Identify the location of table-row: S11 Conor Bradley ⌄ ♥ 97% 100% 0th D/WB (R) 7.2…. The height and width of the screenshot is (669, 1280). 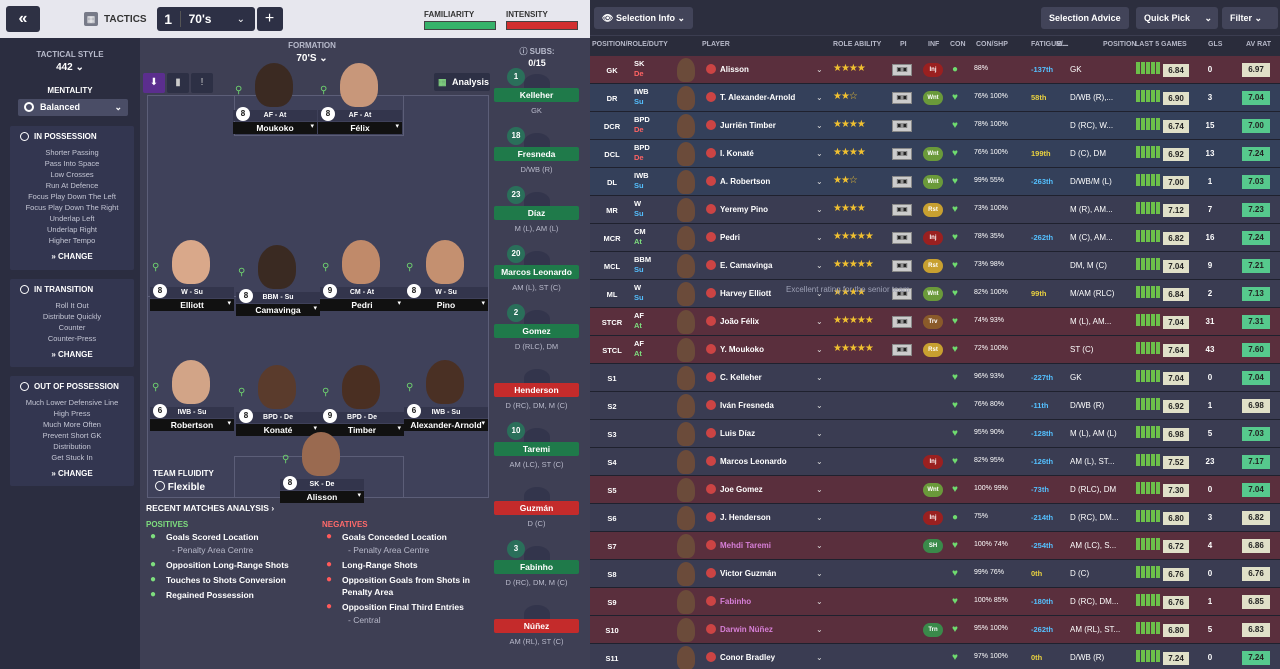
(935, 656).